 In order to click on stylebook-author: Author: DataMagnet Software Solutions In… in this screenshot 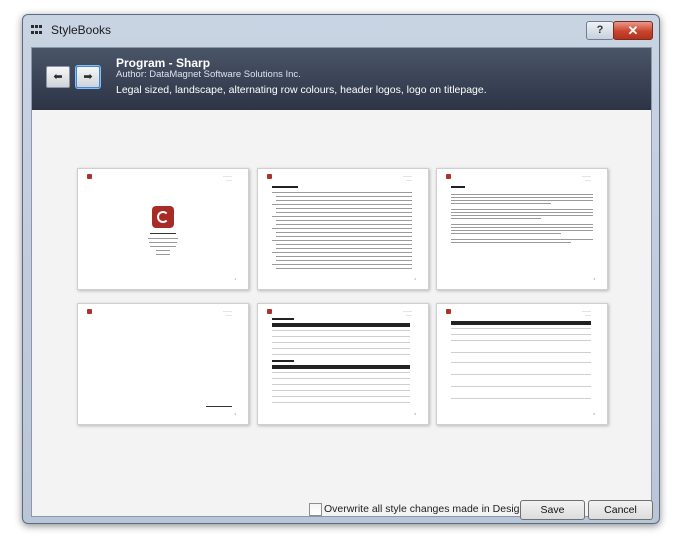, I will do `click(208, 74)`.